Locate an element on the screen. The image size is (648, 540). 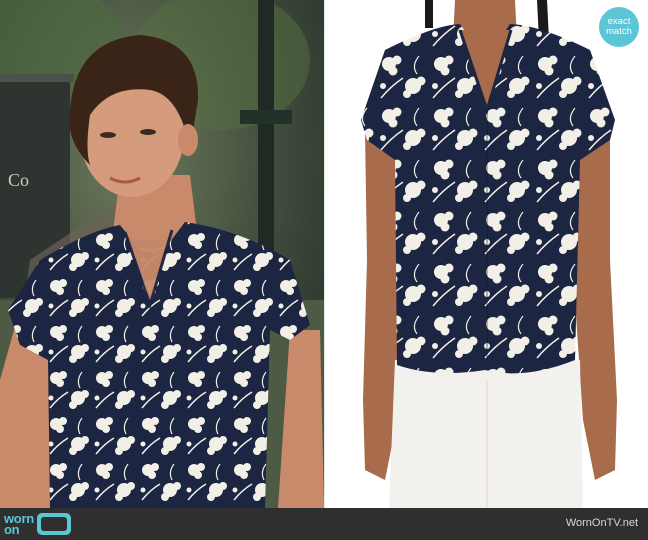
tv-icon is located at coordinates (53, 524).